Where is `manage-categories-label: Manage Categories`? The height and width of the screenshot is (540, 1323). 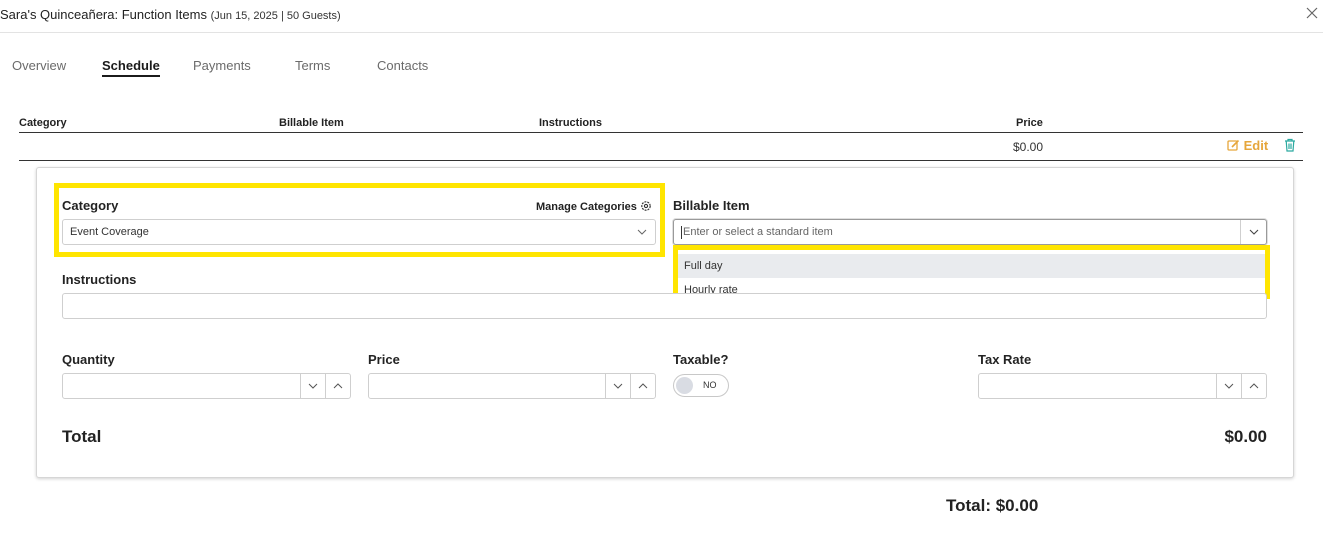 manage-categories-label: Manage Categories is located at coordinates (586, 207).